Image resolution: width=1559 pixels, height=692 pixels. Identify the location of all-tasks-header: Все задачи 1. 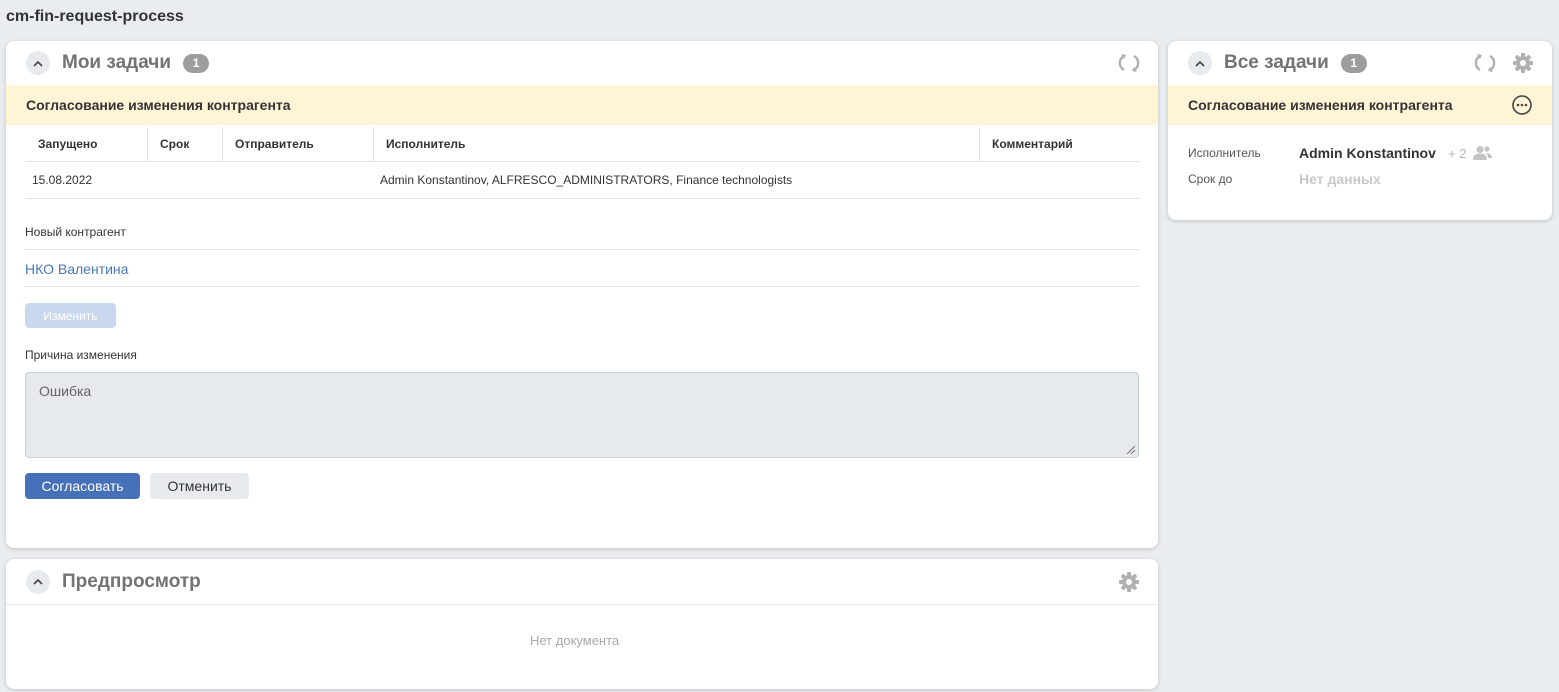
(1360, 63).